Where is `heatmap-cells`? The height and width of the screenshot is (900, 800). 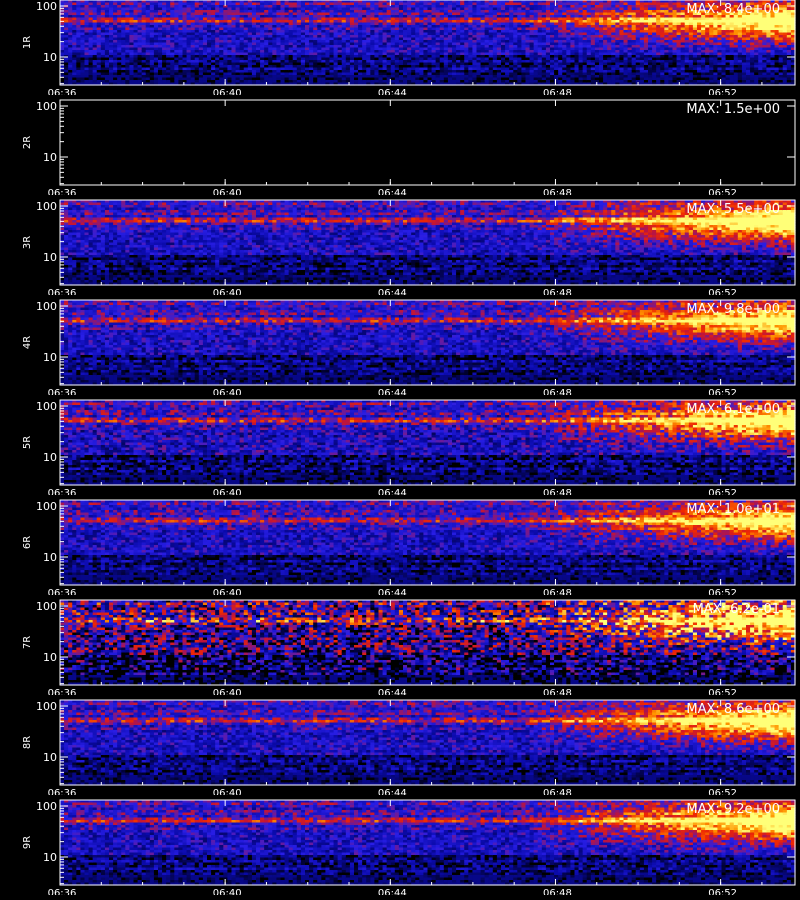 heatmap-cells is located at coordinates (428, 43).